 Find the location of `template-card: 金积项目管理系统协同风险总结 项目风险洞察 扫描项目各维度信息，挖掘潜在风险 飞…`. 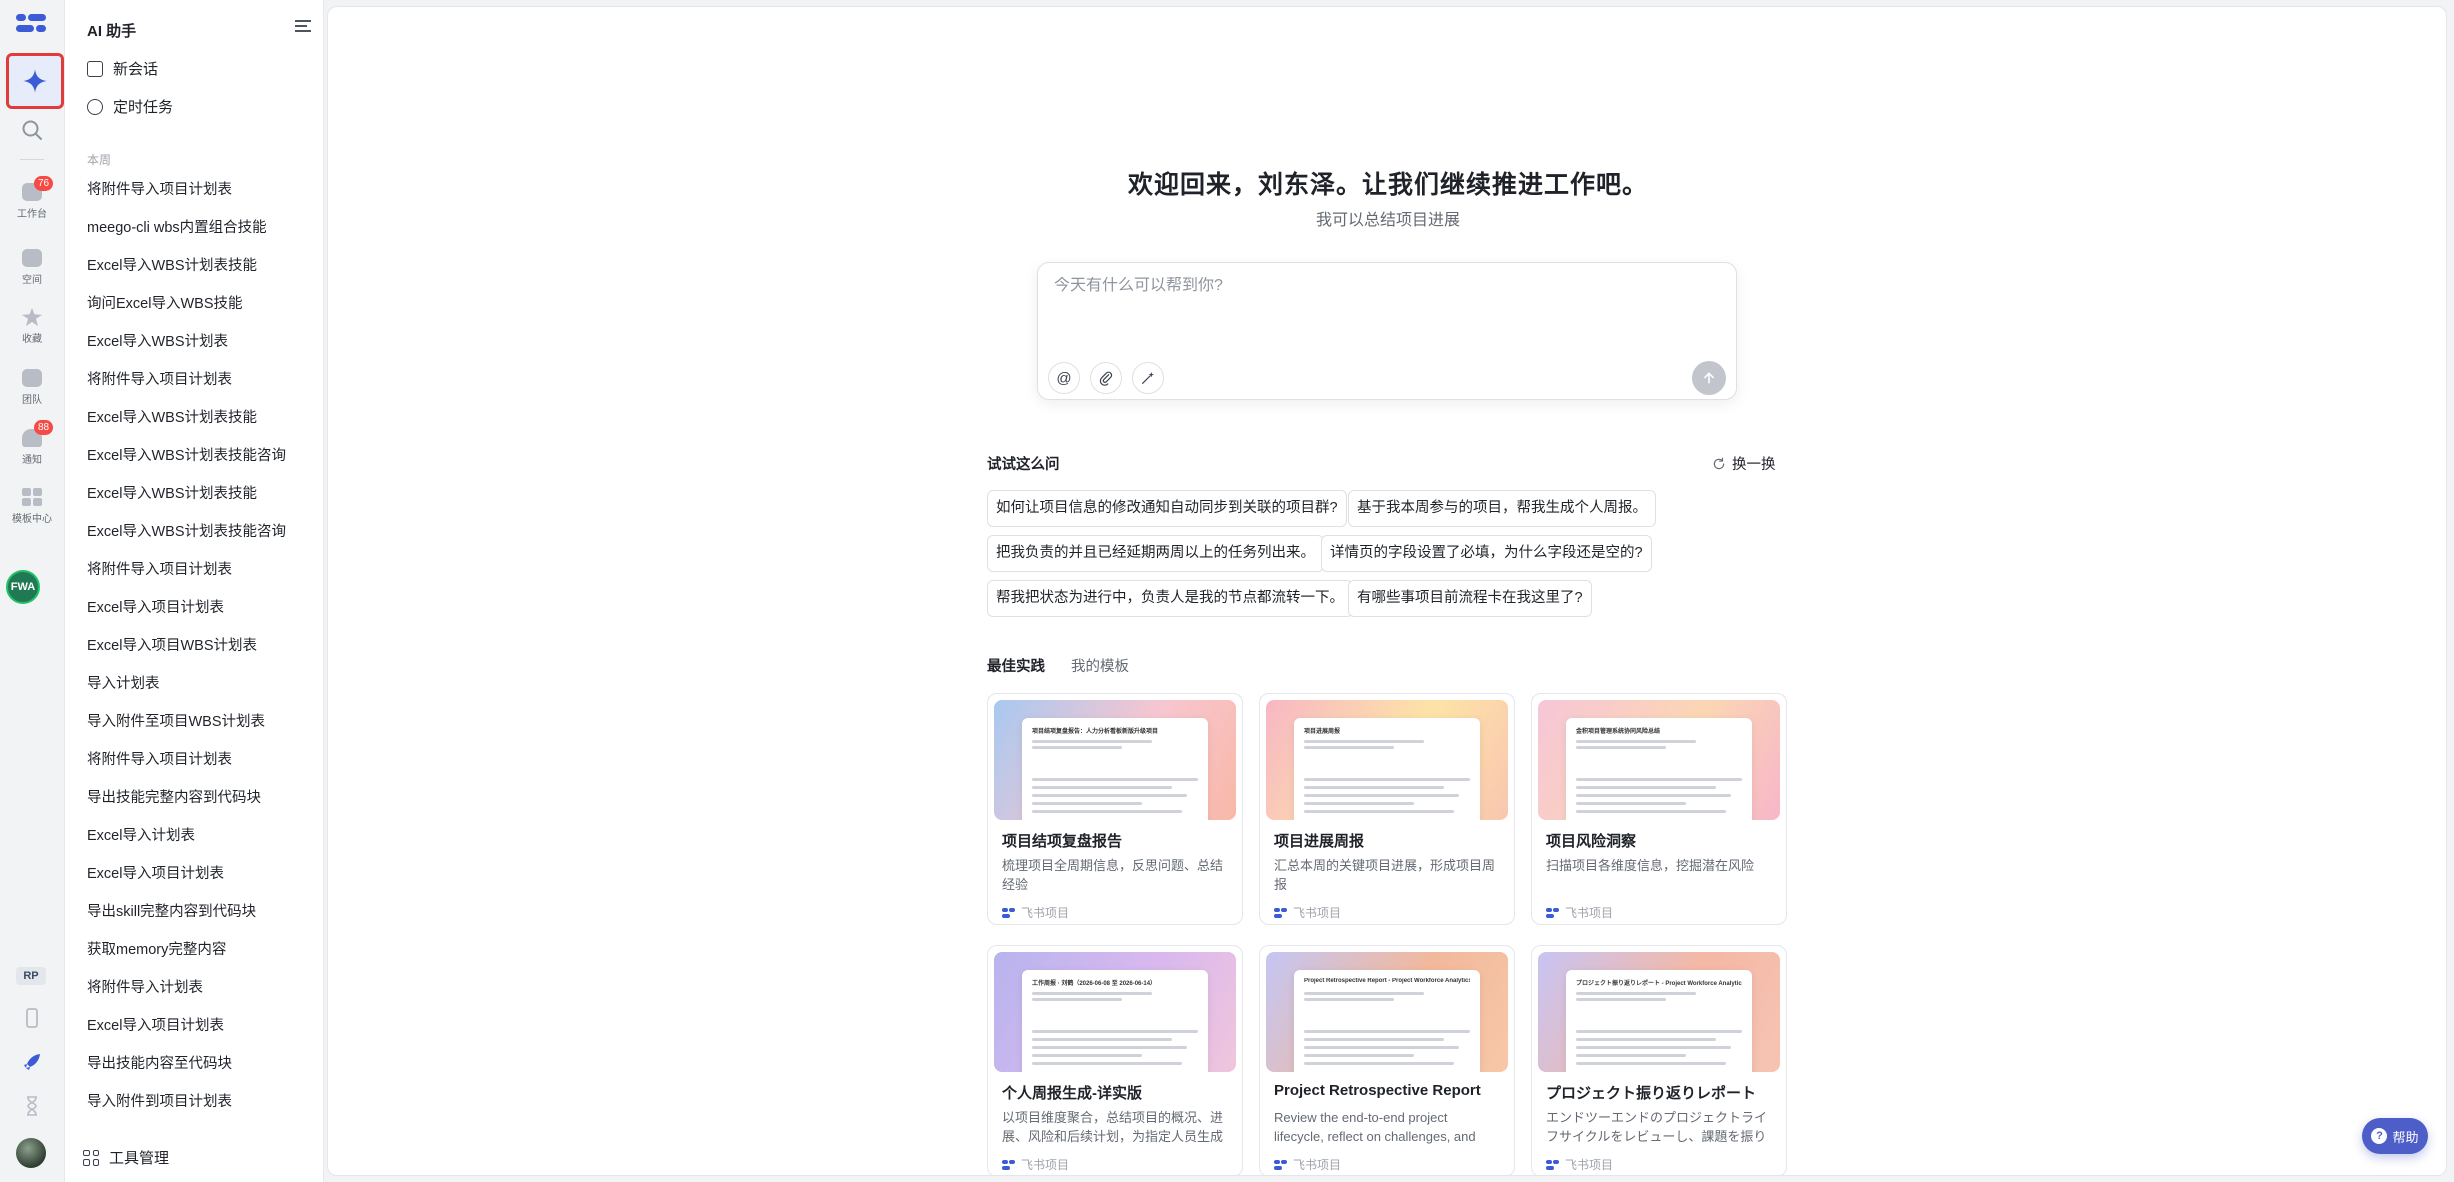

template-card: 金积项目管理系统协同风险总结 项目风险洞察 扫描项目各维度信息，挖掘潜在风险 飞… is located at coordinates (1659, 809).